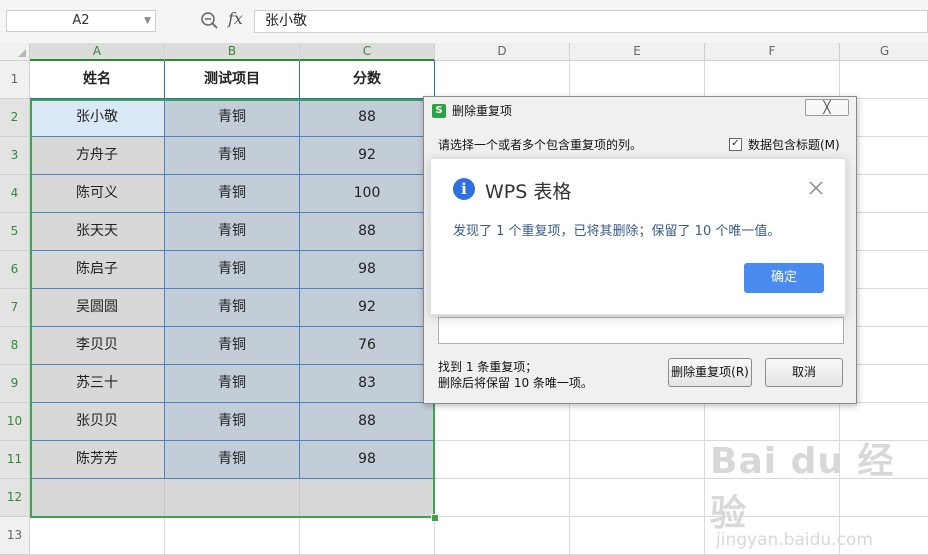 This screenshot has height=555, width=928. I want to click on cell-b3: 青铜, so click(232, 156).